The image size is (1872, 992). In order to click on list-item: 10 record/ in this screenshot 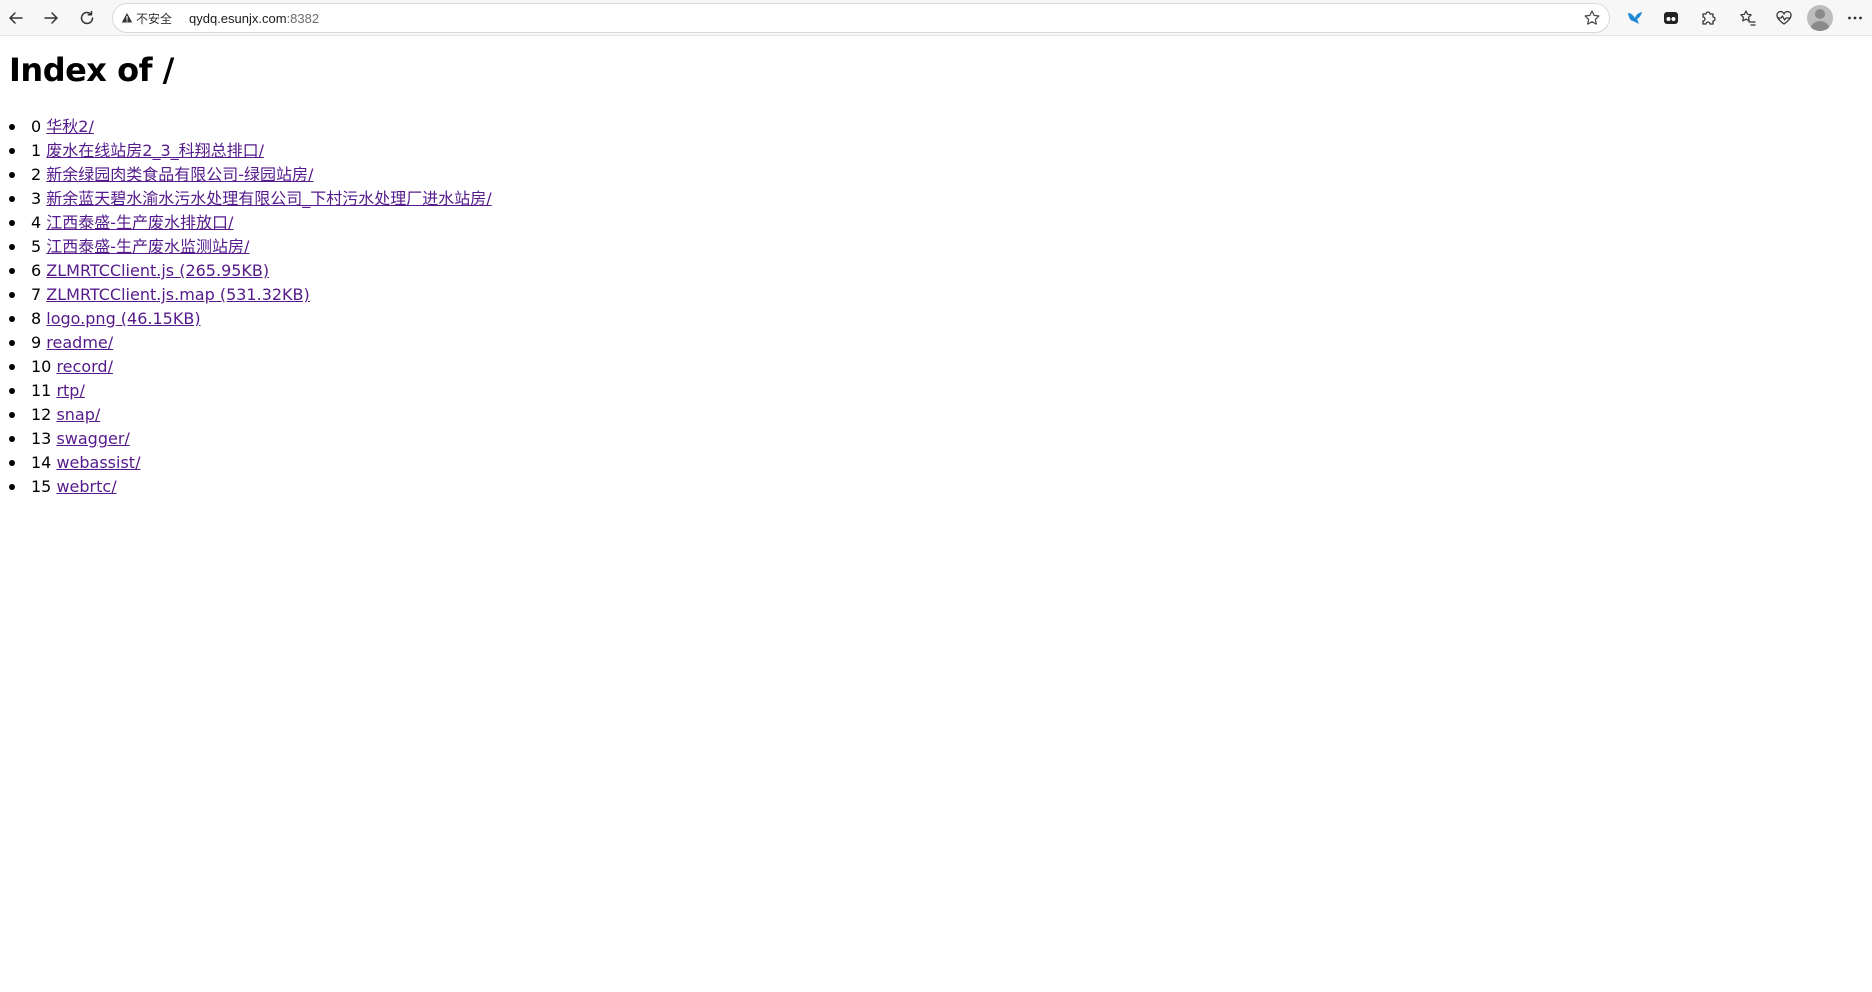, I will do `click(250, 367)`.